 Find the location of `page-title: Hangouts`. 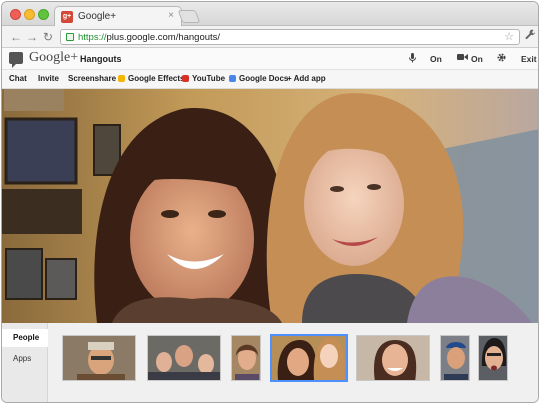

page-title: Hangouts is located at coordinates (101, 59).